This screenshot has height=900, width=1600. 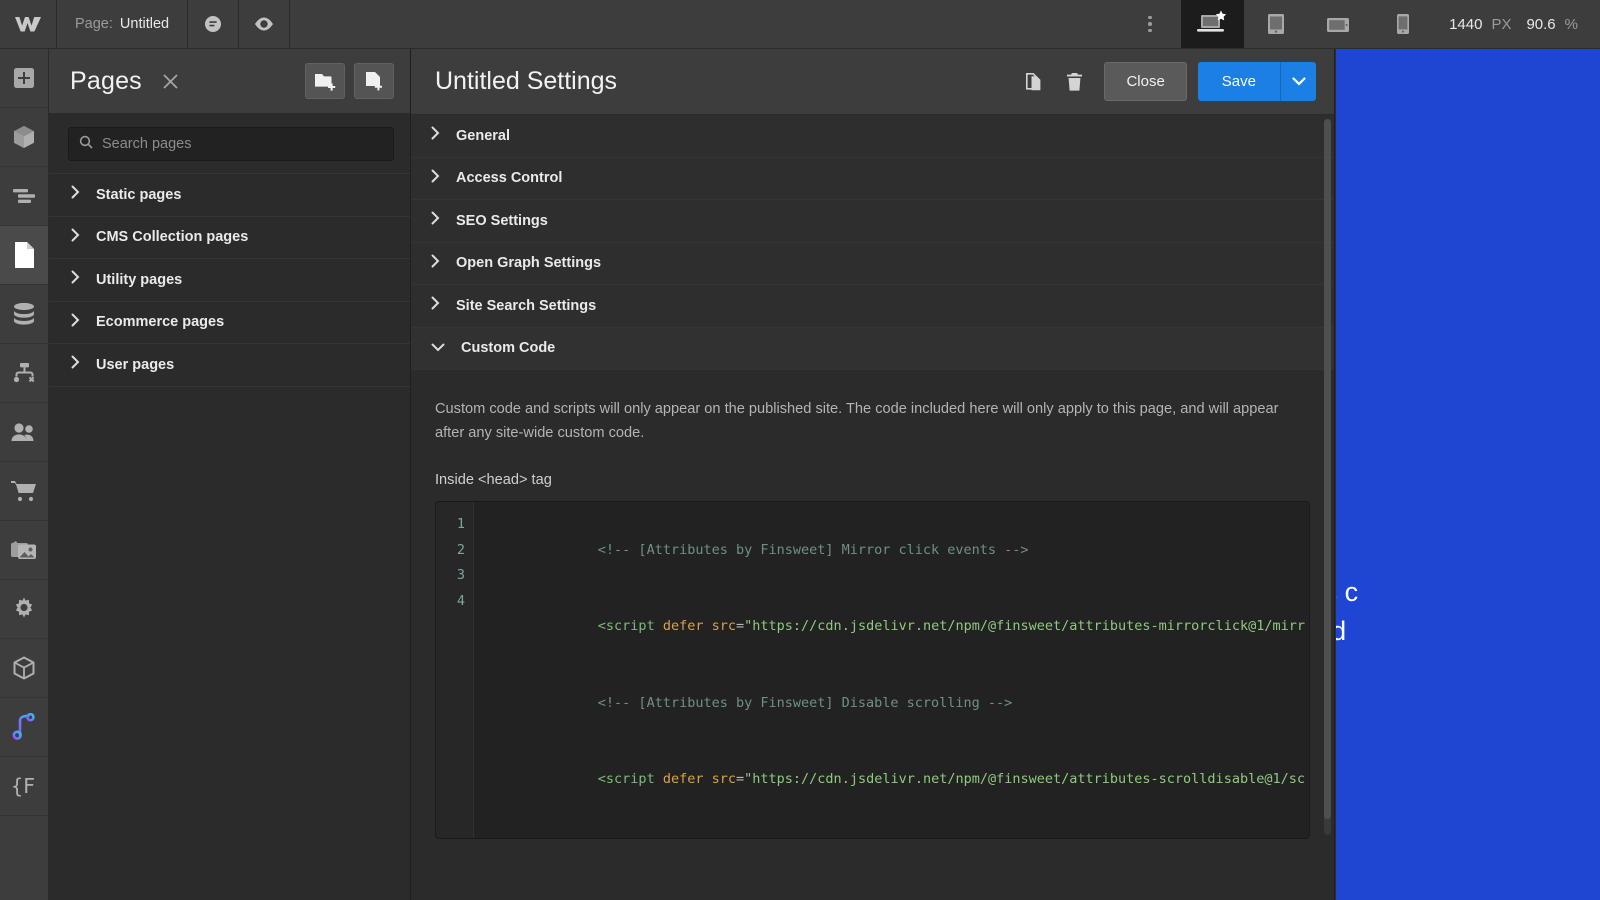 What do you see at coordinates (229, 195) in the screenshot?
I see `page-group-static: Static pages` at bounding box center [229, 195].